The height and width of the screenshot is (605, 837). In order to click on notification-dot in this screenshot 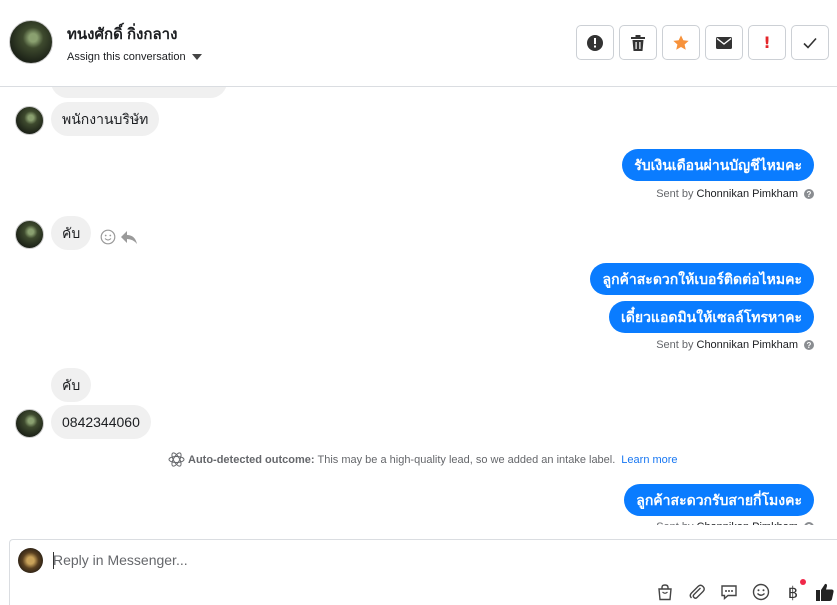, I will do `click(803, 582)`.